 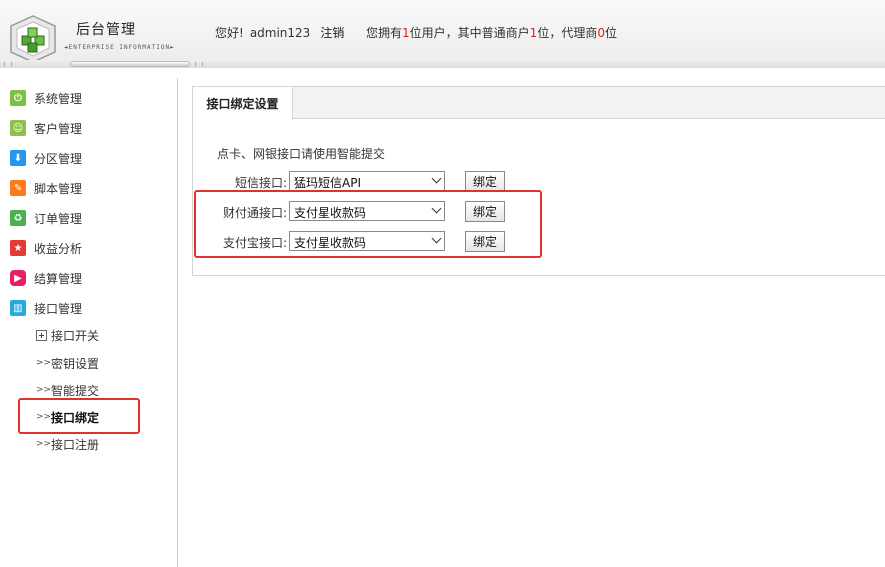 What do you see at coordinates (243, 103) in the screenshot?
I see `tab-interface-binding: 接口绑定设置` at bounding box center [243, 103].